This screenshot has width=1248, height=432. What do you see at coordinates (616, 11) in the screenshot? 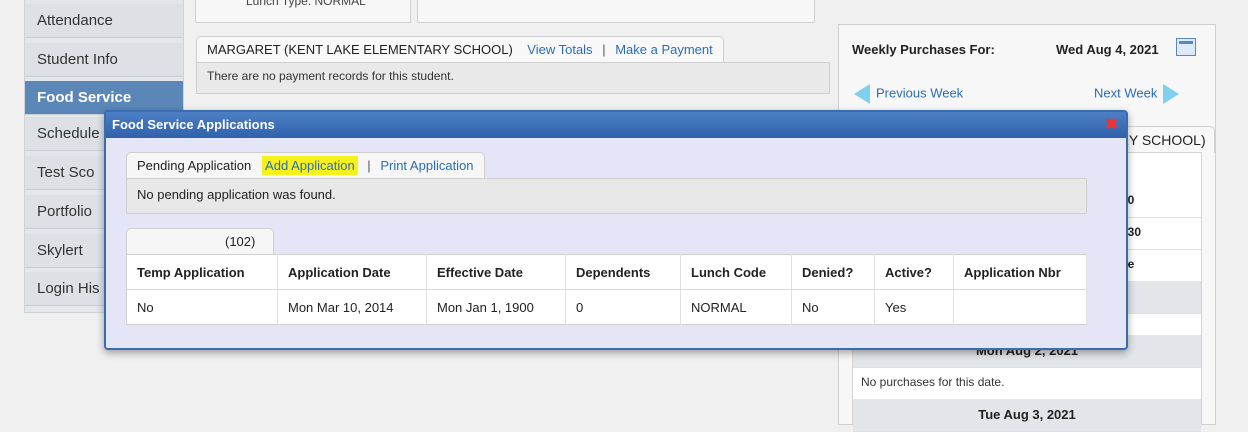
I see `top-empty-panel` at bounding box center [616, 11].